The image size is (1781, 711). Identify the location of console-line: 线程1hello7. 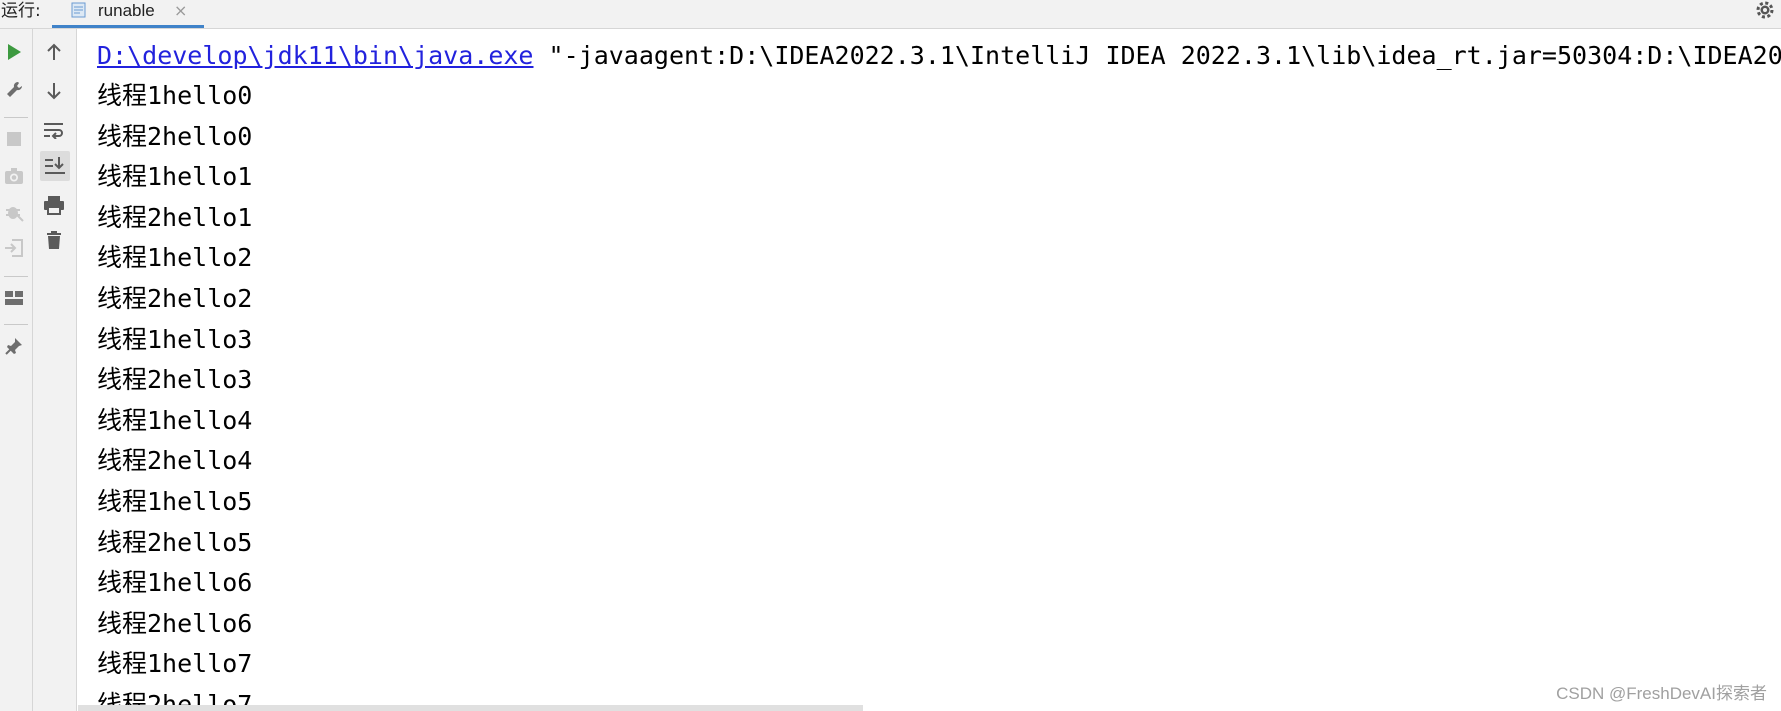
(175, 664).